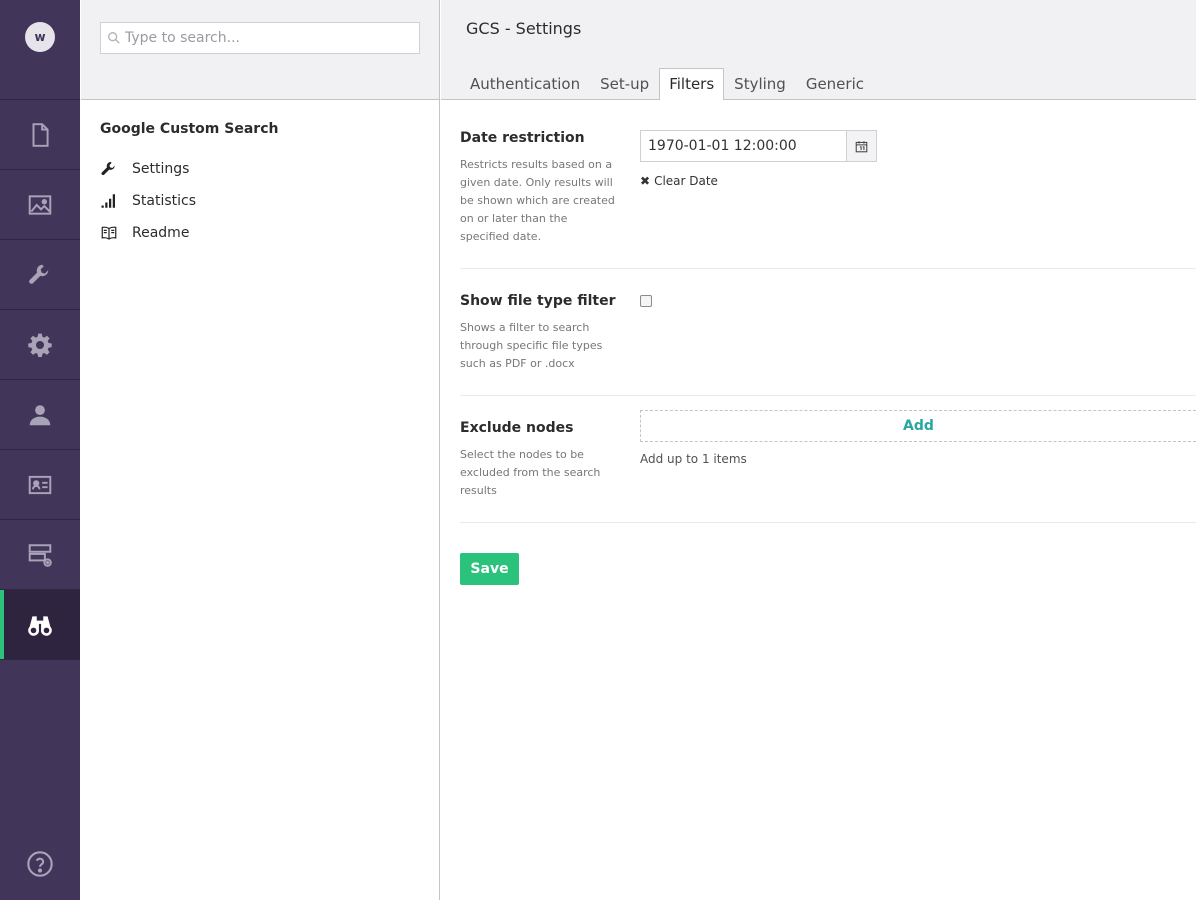 Image resolution: width=1196 pixels, height=900 pixels. I want to click on book-icon, so click(109, 233).